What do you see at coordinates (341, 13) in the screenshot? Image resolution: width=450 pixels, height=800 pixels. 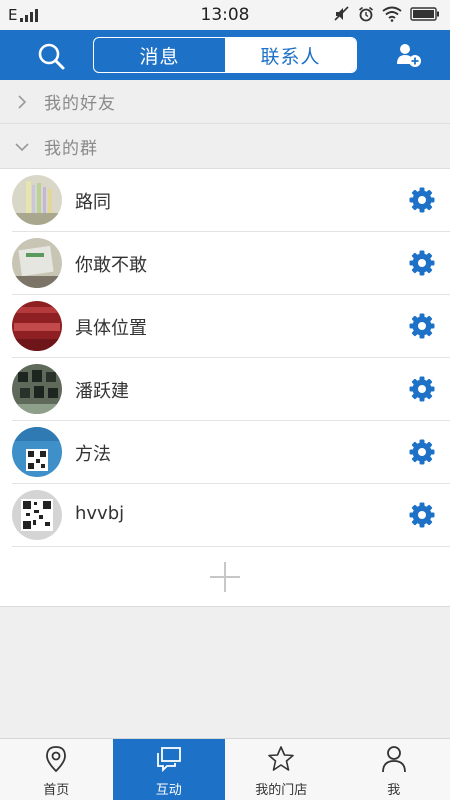 I see `mute-icon` at bounding box center [341, 13].